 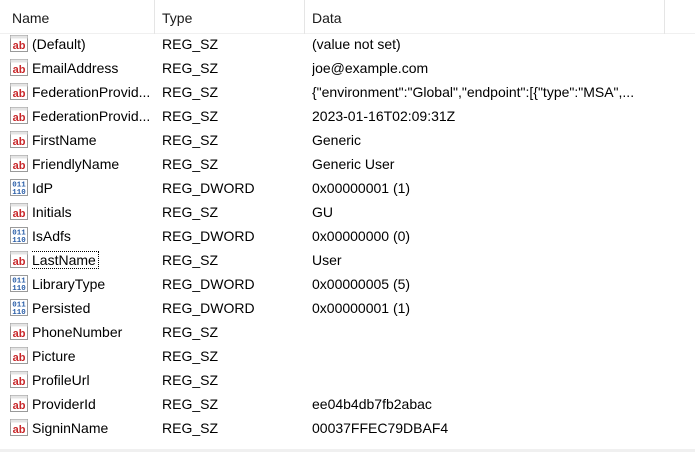 I want to click on value-name-text: IsAdfs, so click(x=51, y=236).